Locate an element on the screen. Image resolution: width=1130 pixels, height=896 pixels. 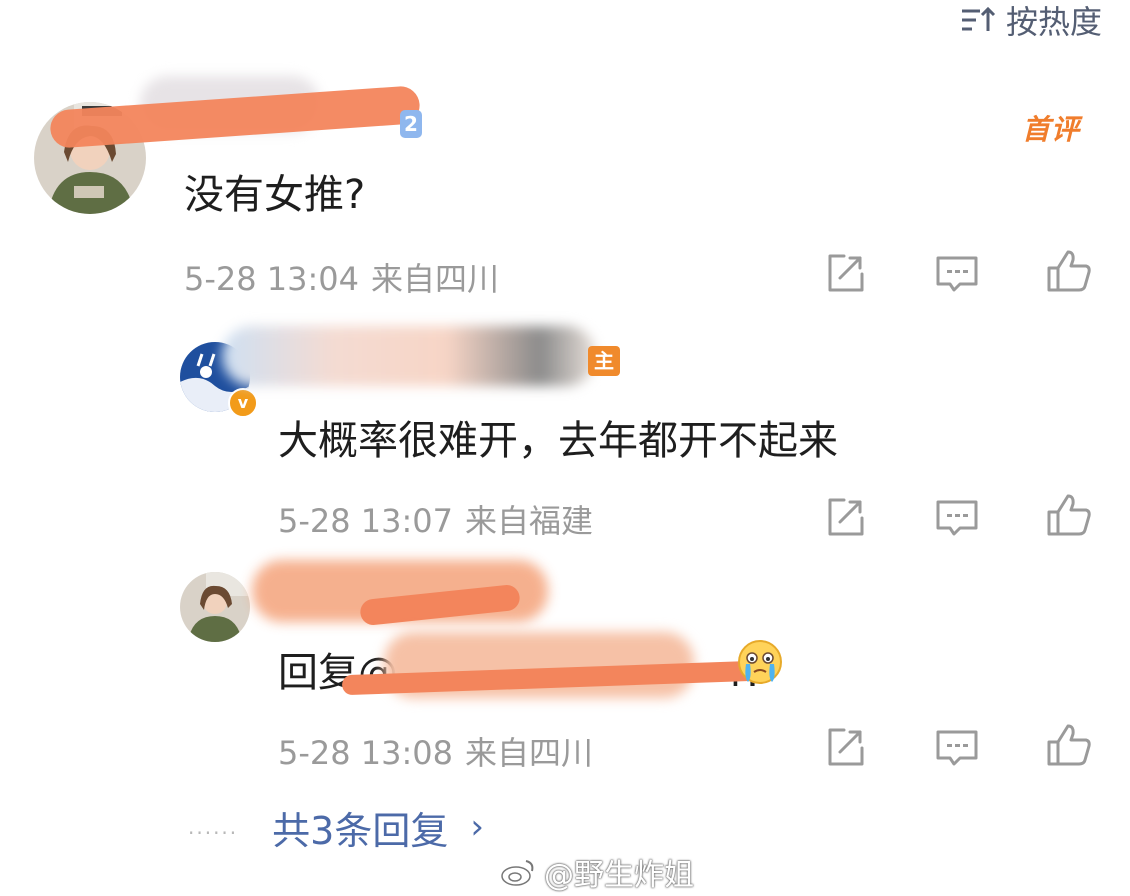
verified-badge: v is located at coordinates (243, 403).